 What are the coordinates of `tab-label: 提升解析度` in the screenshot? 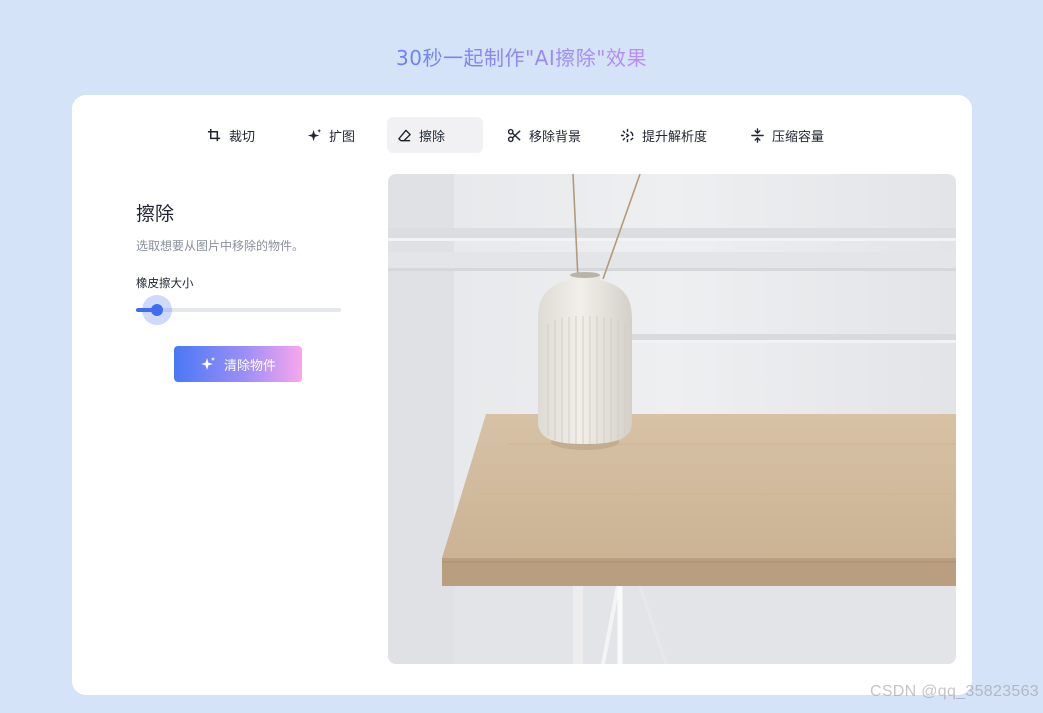 It's located at (675, 137).